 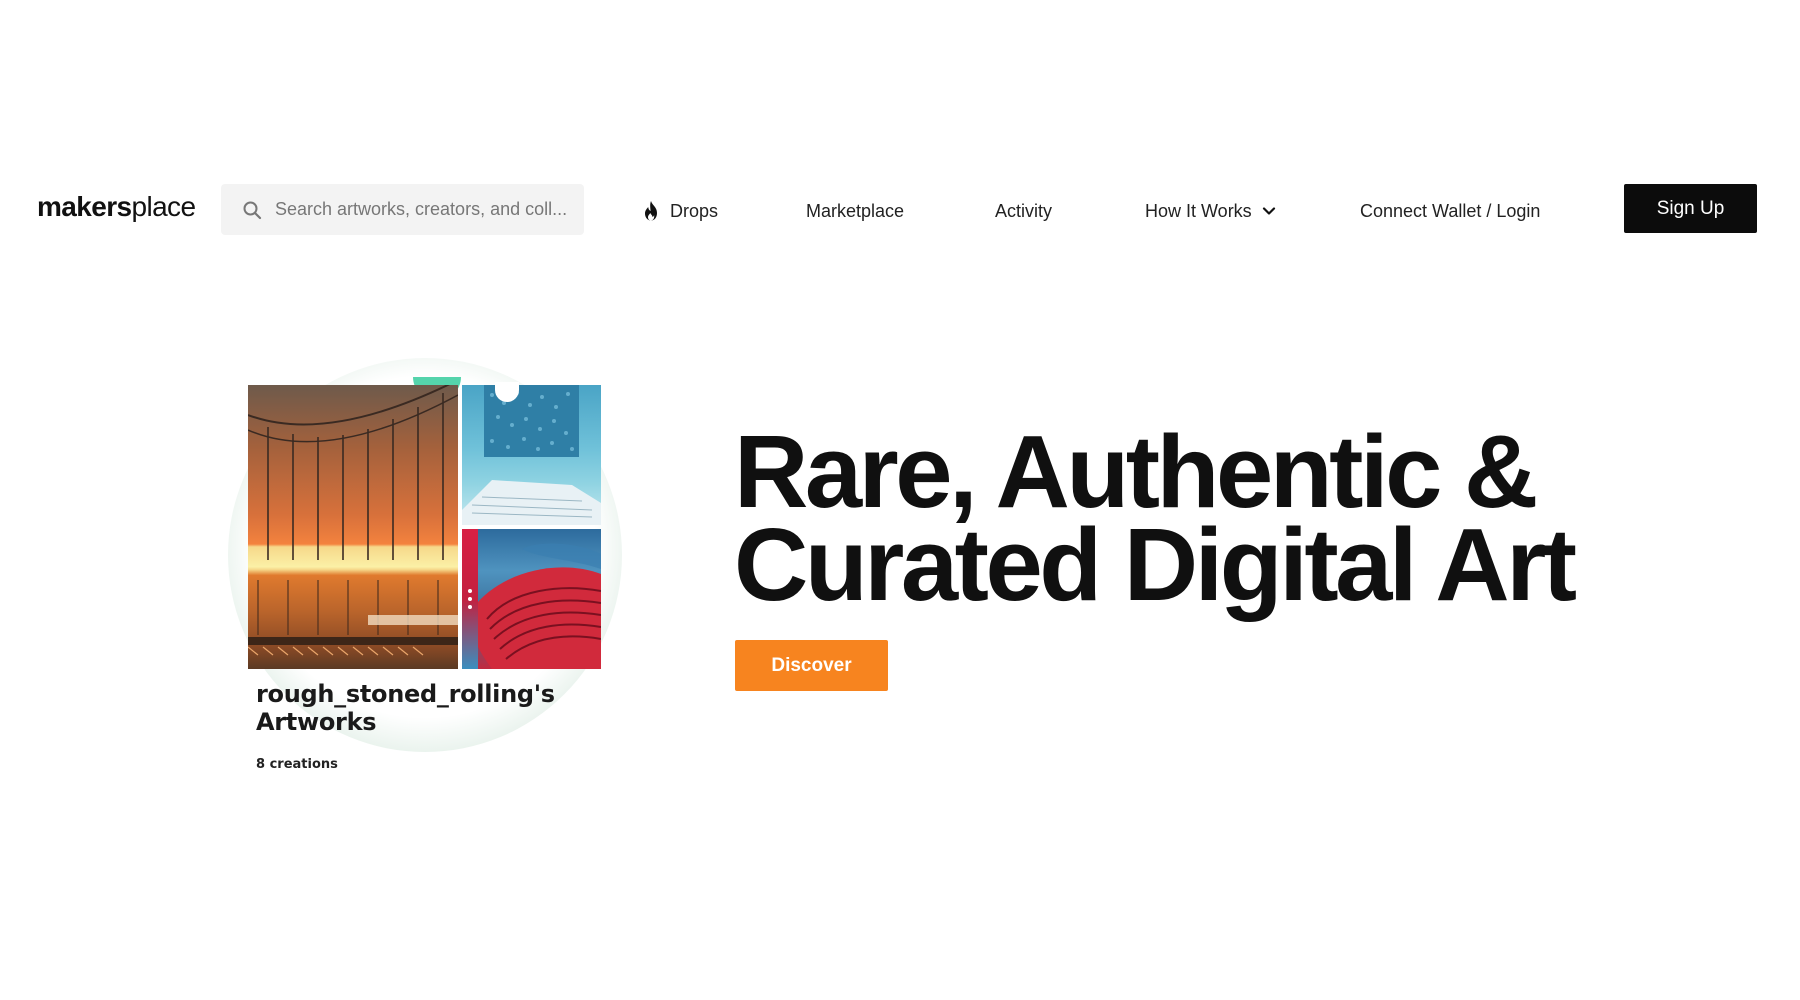 I want to click on nav-drops-label: Drops, so click(x=694, y=211).